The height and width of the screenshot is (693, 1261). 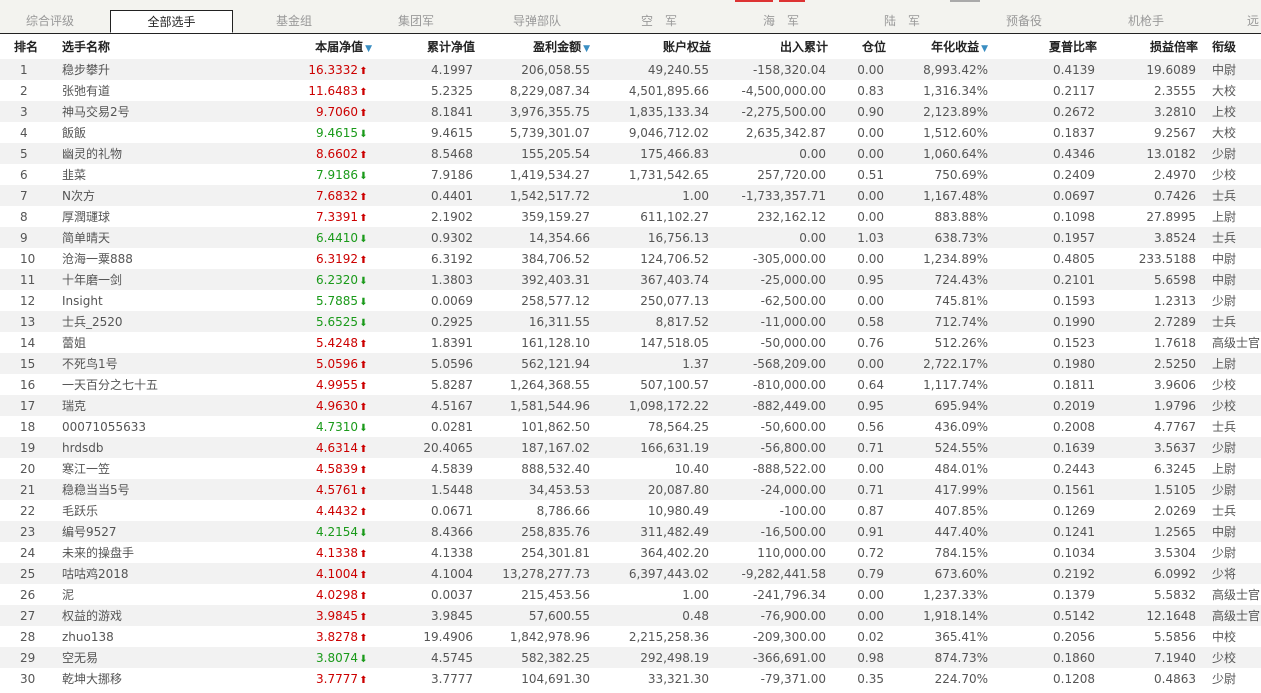 I want to click on player-name-link: 权益的游戏, so click(x=111, y=615).